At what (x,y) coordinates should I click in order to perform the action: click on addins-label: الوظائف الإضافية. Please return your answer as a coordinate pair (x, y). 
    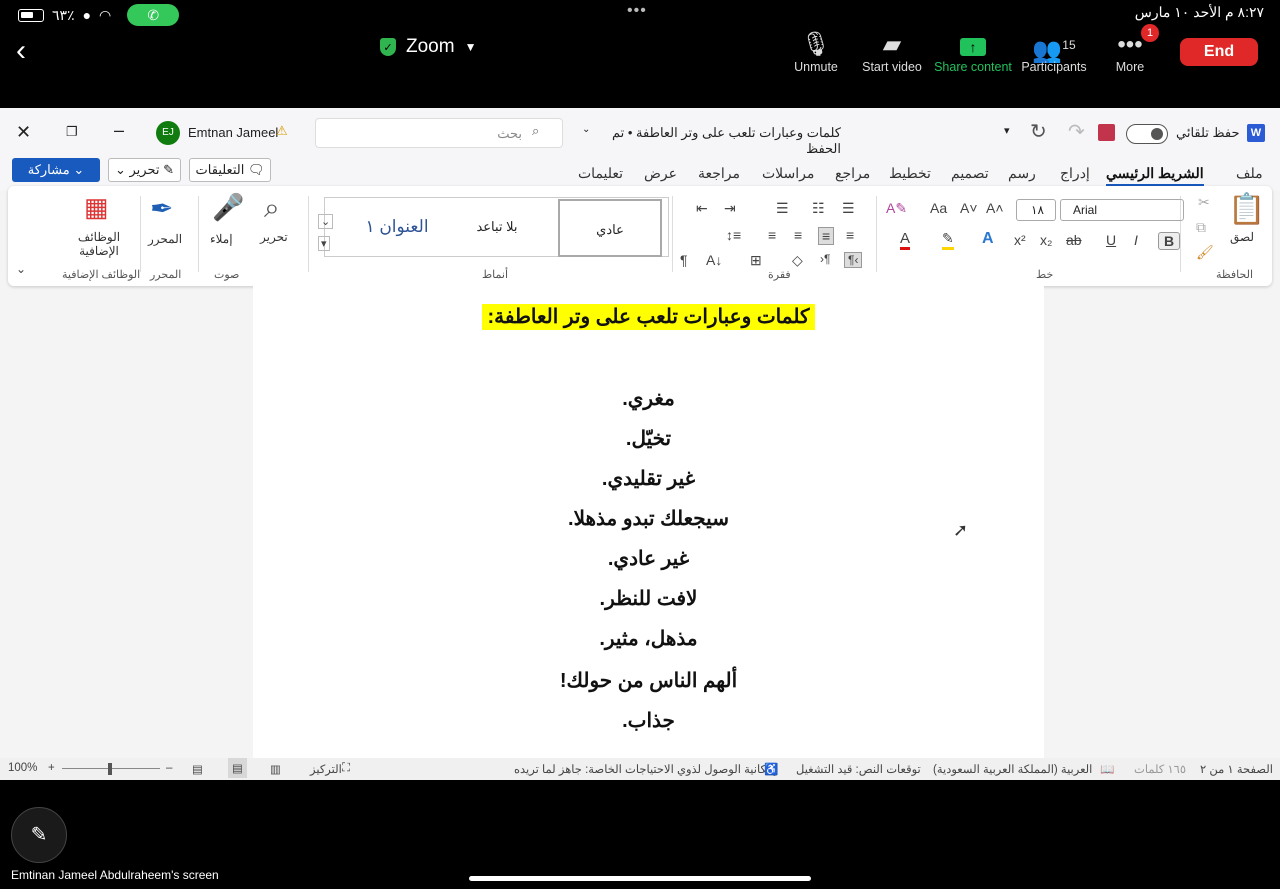
    Looking at the image, I should click on (99, 244).